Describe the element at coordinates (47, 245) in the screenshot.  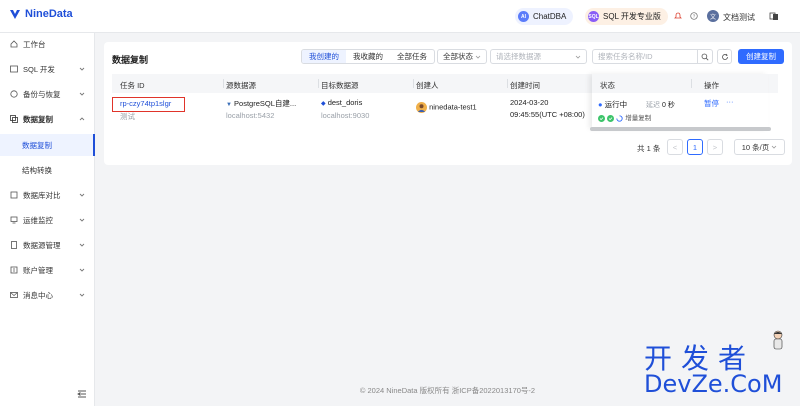
I see `sidebar-item-datasource: 数据源管理` at that location.